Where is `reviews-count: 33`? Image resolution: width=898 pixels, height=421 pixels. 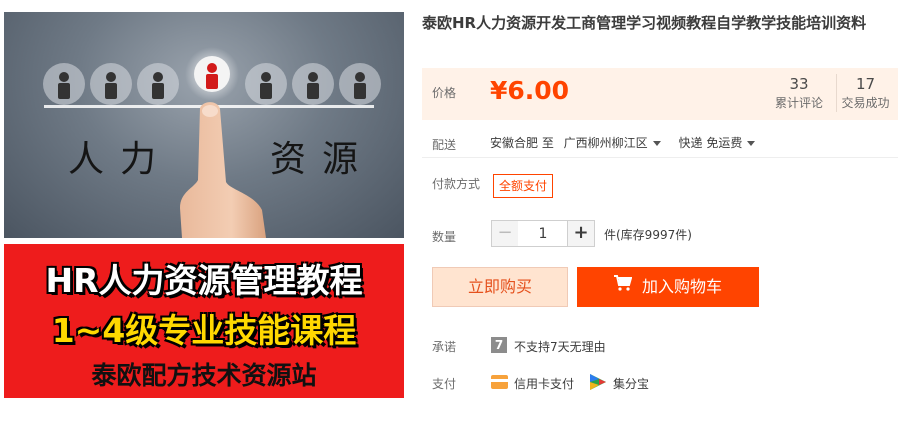
reviews-count: 33 is located at coordinates (799, 84).